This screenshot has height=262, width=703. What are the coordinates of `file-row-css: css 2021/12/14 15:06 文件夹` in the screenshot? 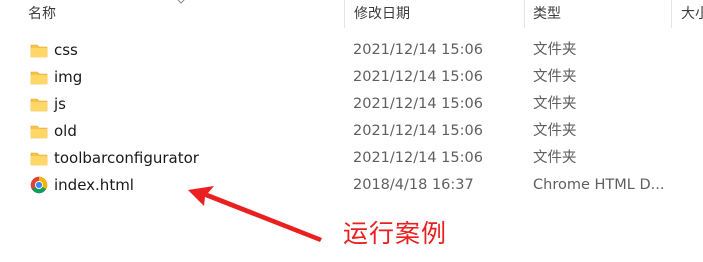 It's located at (351, 50).